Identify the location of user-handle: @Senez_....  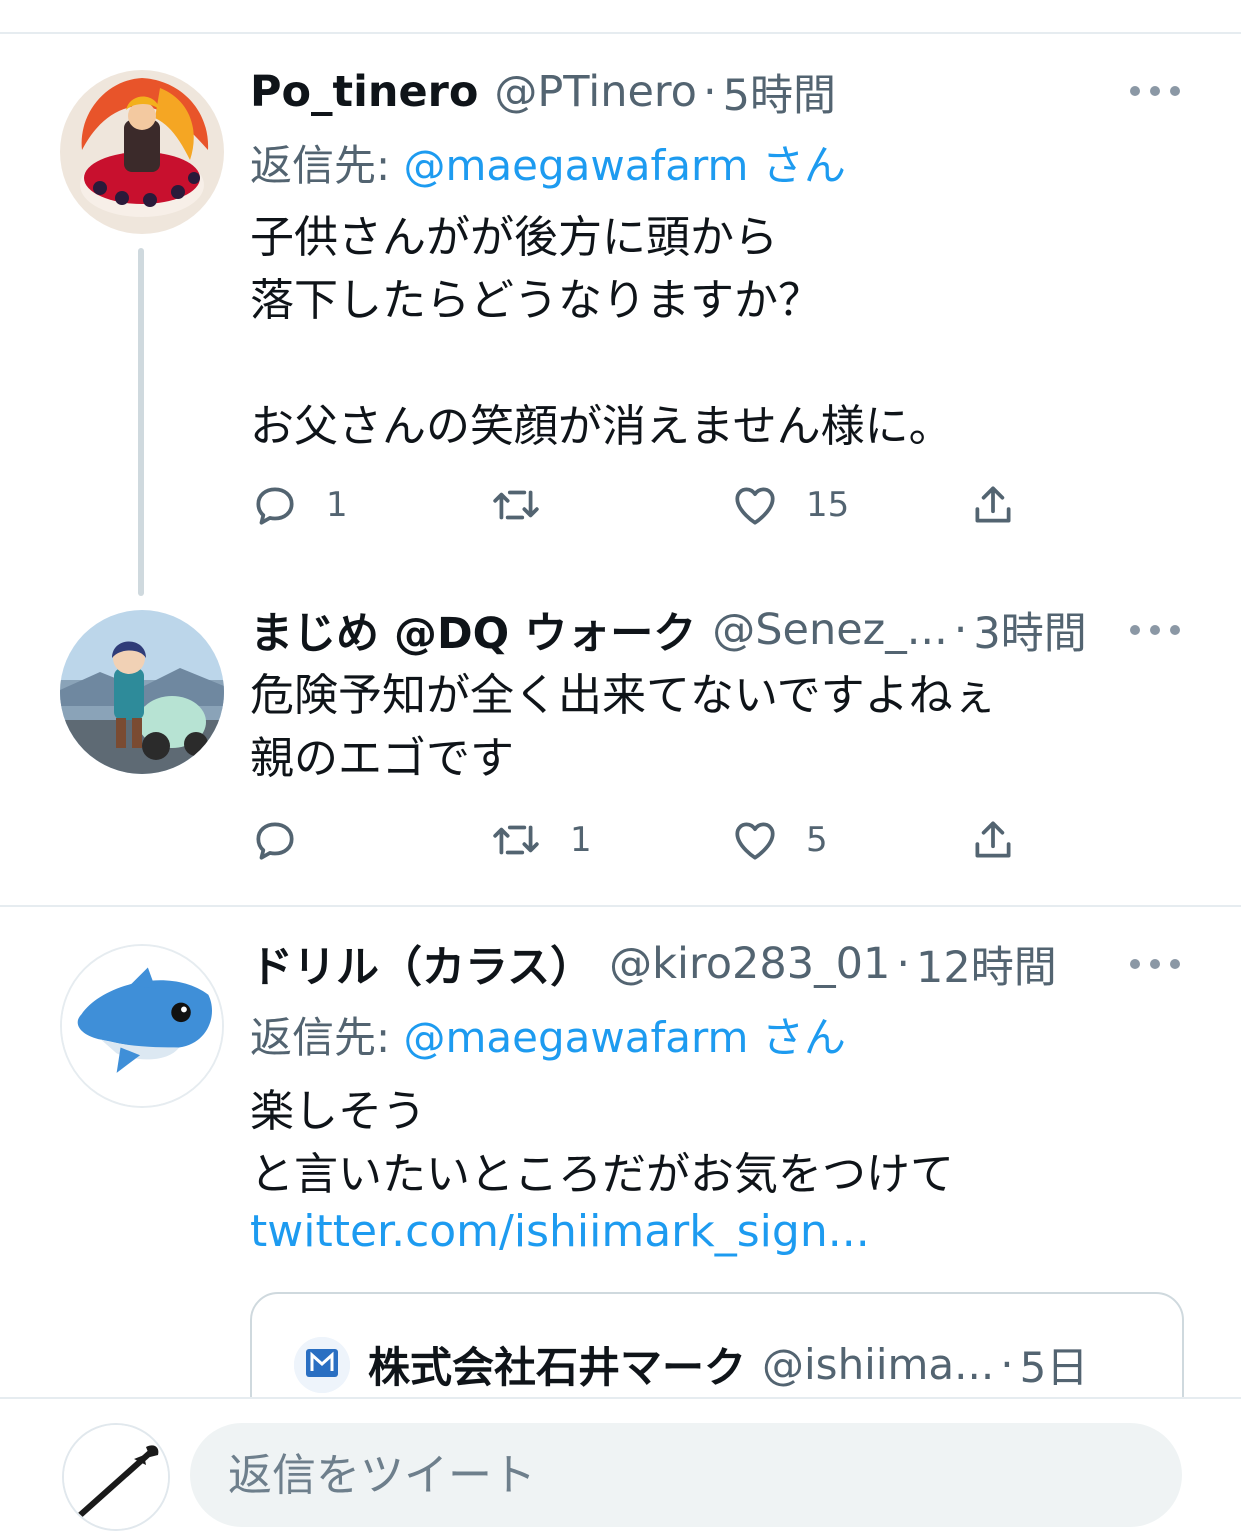
(830, 630).